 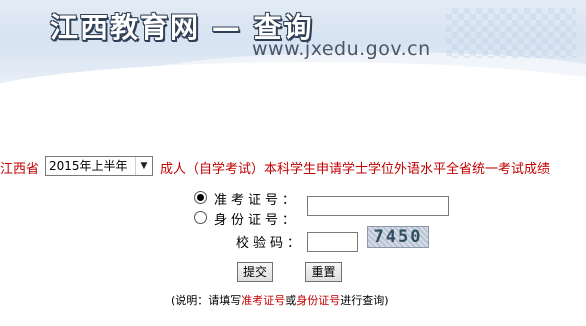 What do you see at coordinates (291, 300) in the screenshot?
I see `note-or: 或` at bounding box center [291, 300].